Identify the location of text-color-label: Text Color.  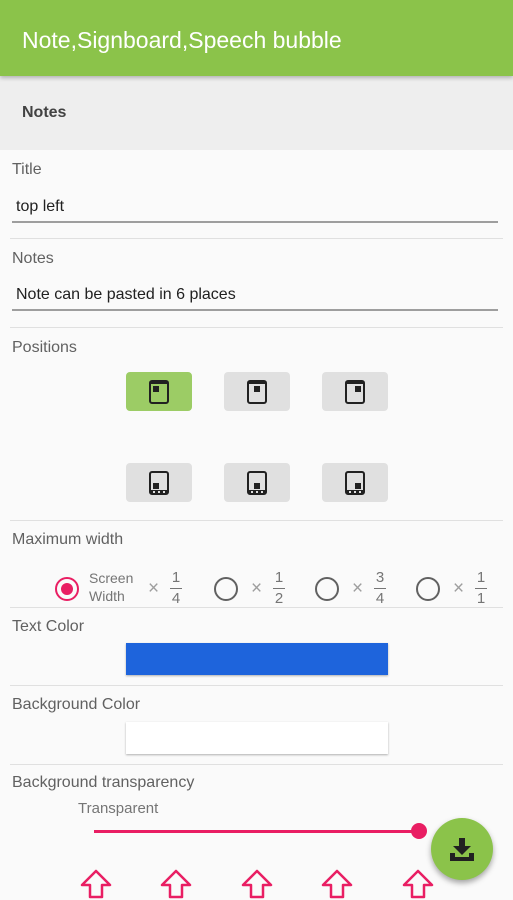
(48, 626).